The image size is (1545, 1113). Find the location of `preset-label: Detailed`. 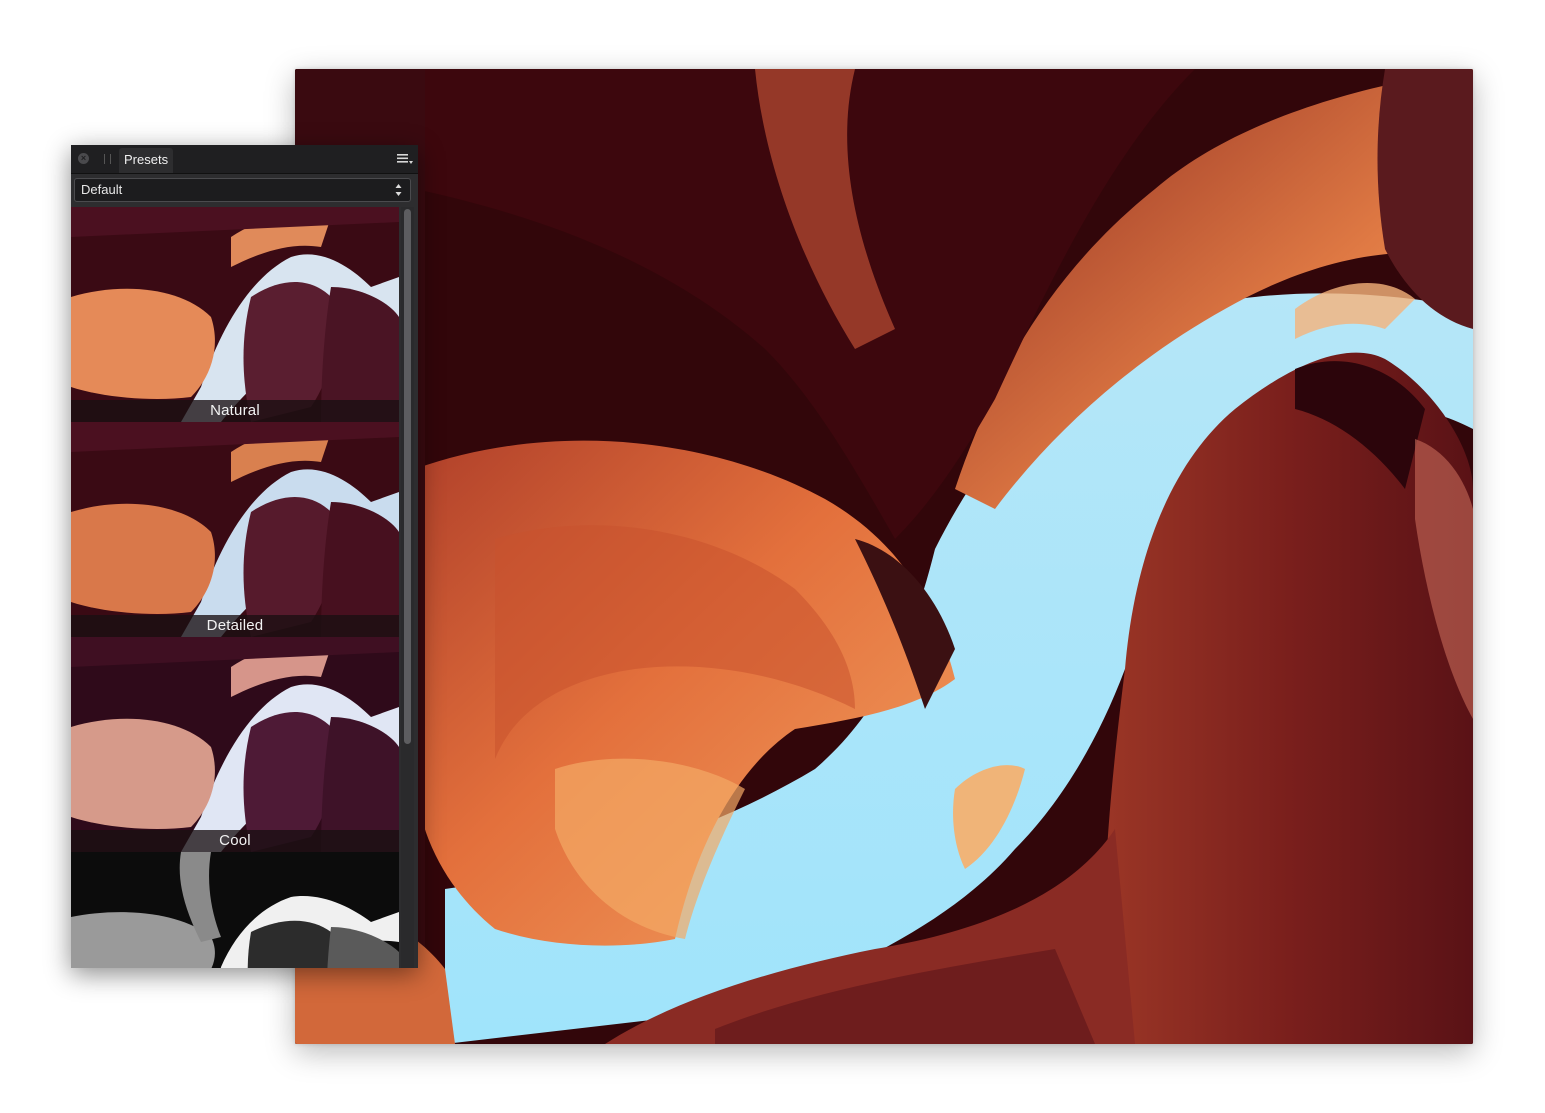

preset-label: Detailed is located at coordinates (235, 626).